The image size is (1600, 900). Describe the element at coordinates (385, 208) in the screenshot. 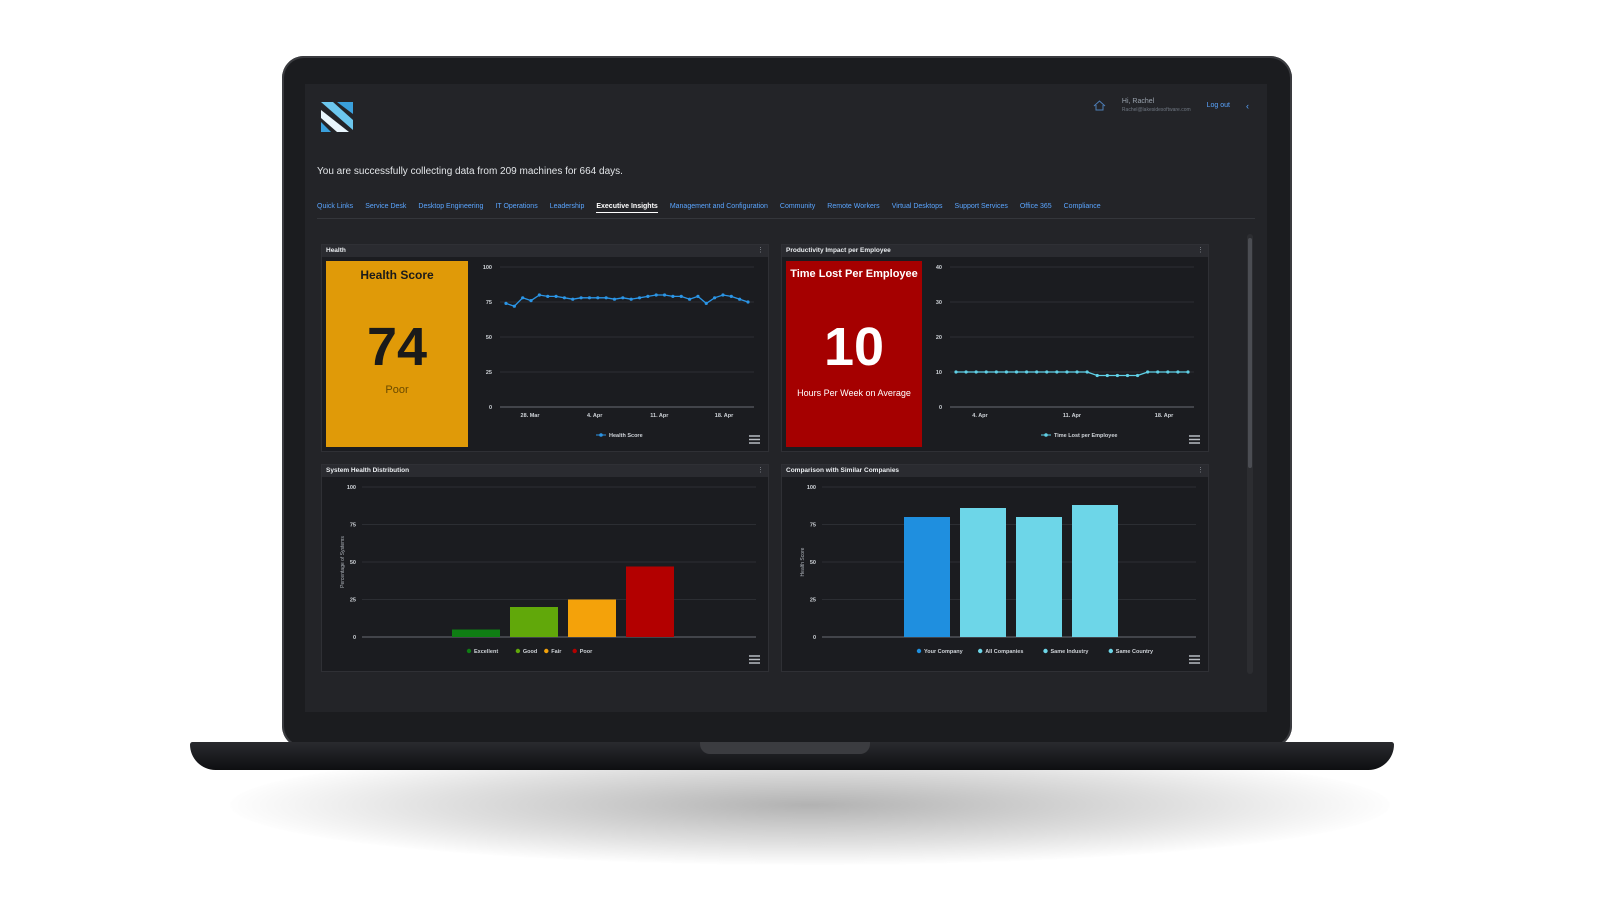

I see `tab-service-desk: Service Desk` at that location.